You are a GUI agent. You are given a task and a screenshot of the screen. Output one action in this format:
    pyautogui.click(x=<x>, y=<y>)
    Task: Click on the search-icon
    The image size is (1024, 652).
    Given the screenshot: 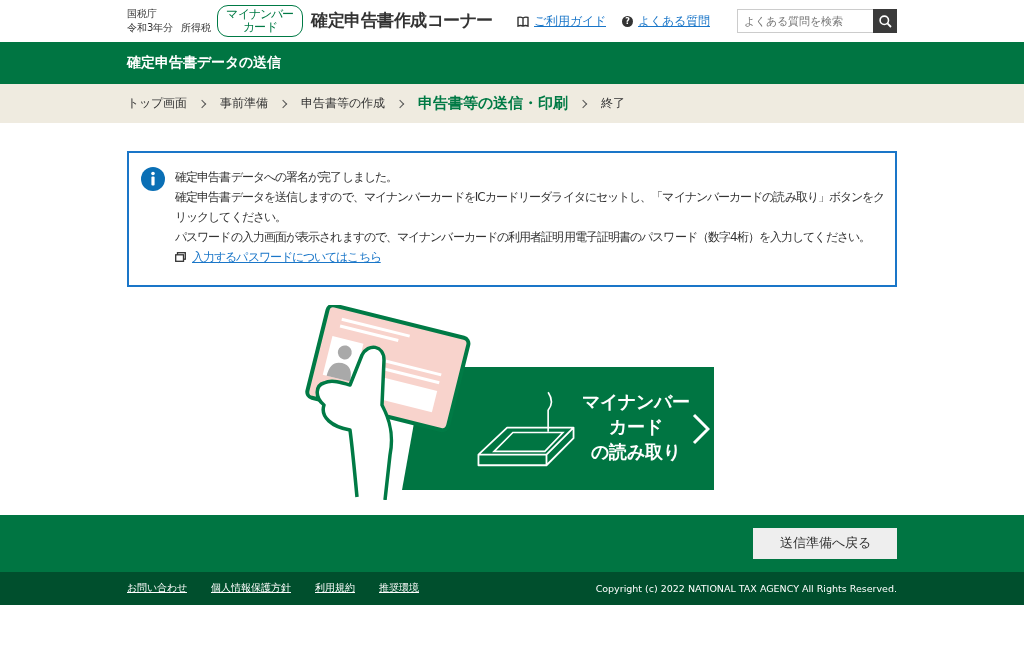 What is the action you would take?
    pyautogui.click(x=885, y=21)
    